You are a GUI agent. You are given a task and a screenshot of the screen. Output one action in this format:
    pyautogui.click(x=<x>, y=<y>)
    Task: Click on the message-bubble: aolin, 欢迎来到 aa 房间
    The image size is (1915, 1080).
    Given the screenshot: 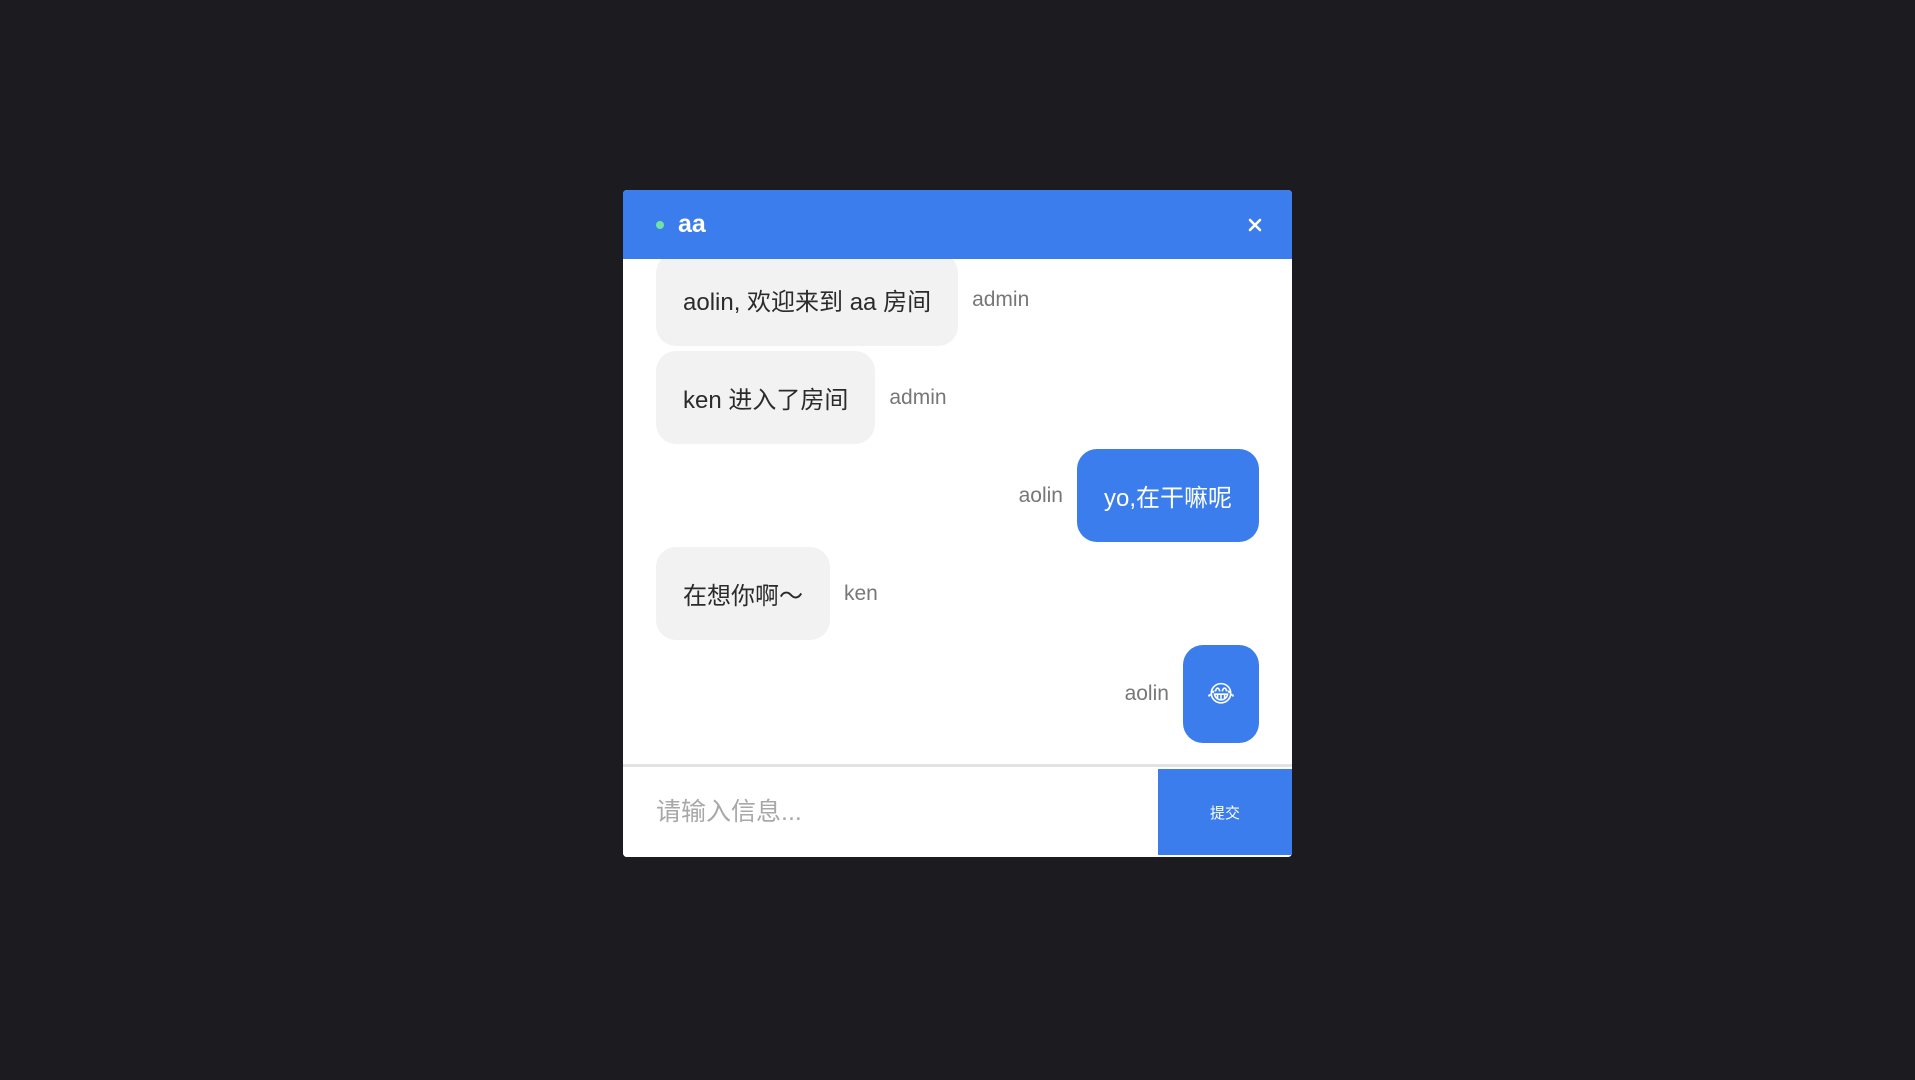 What is the action you would take?
    pyautogui.click(x=807, y=302)
    